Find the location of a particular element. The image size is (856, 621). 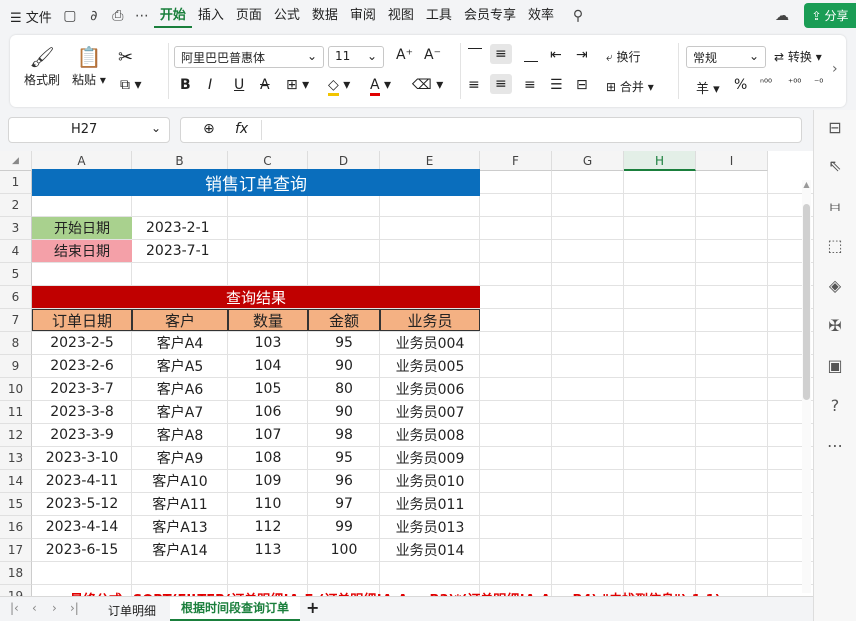

table-cell: 业务员007 is located at coordinates (430, 412).